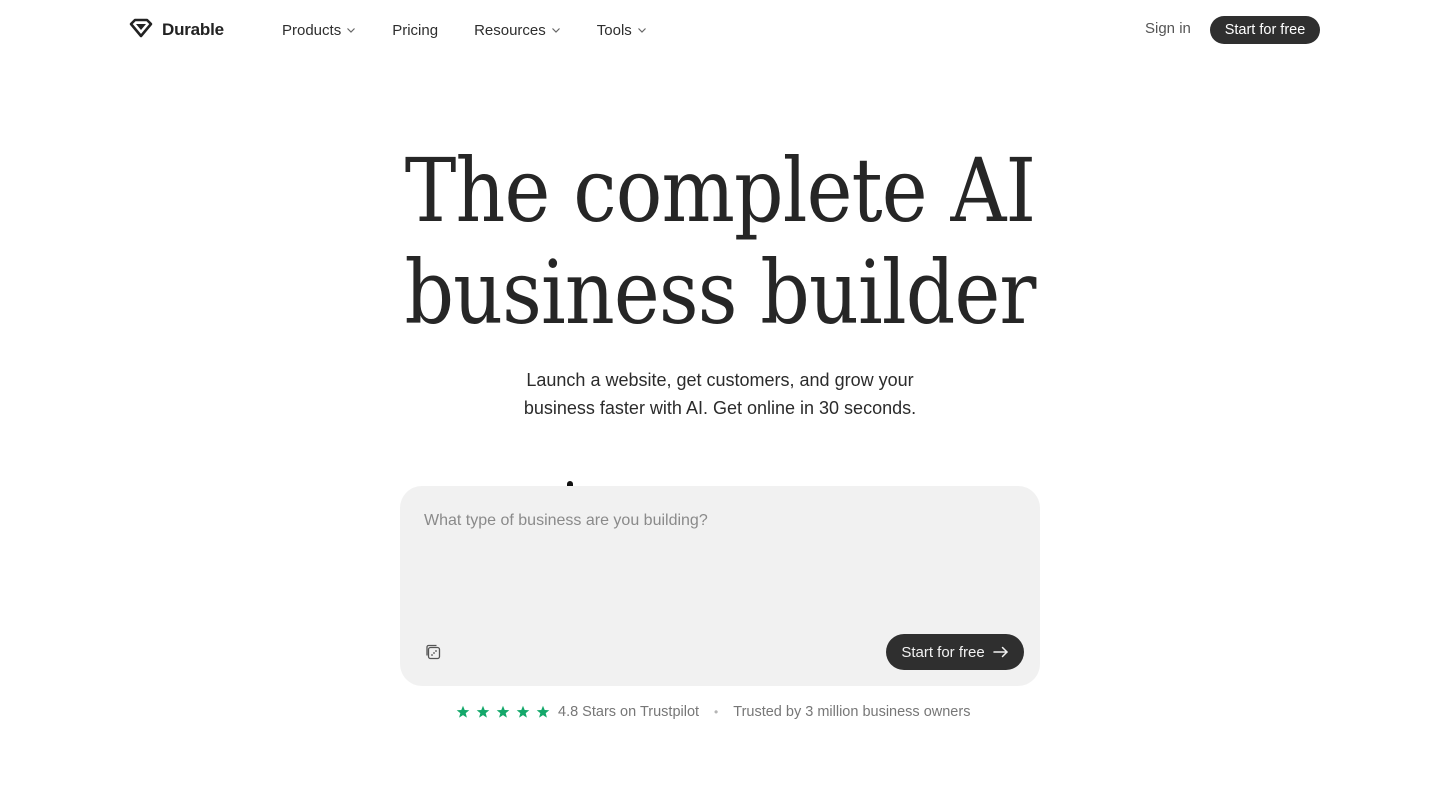  What do you see at coordinates (720, 292) in the screenshot?
I see `hero-title-line: business builder` at bounding box center [720, 292].